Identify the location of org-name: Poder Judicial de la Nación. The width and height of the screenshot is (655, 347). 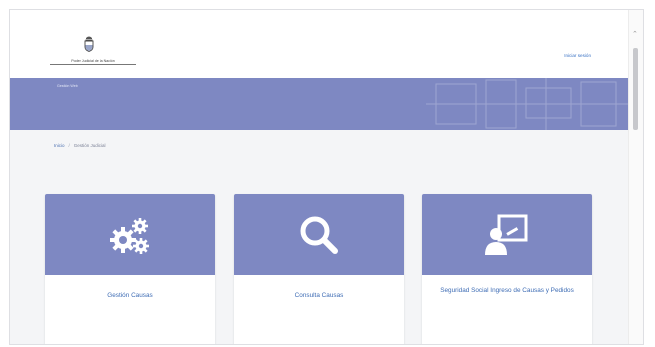
(93, 62).